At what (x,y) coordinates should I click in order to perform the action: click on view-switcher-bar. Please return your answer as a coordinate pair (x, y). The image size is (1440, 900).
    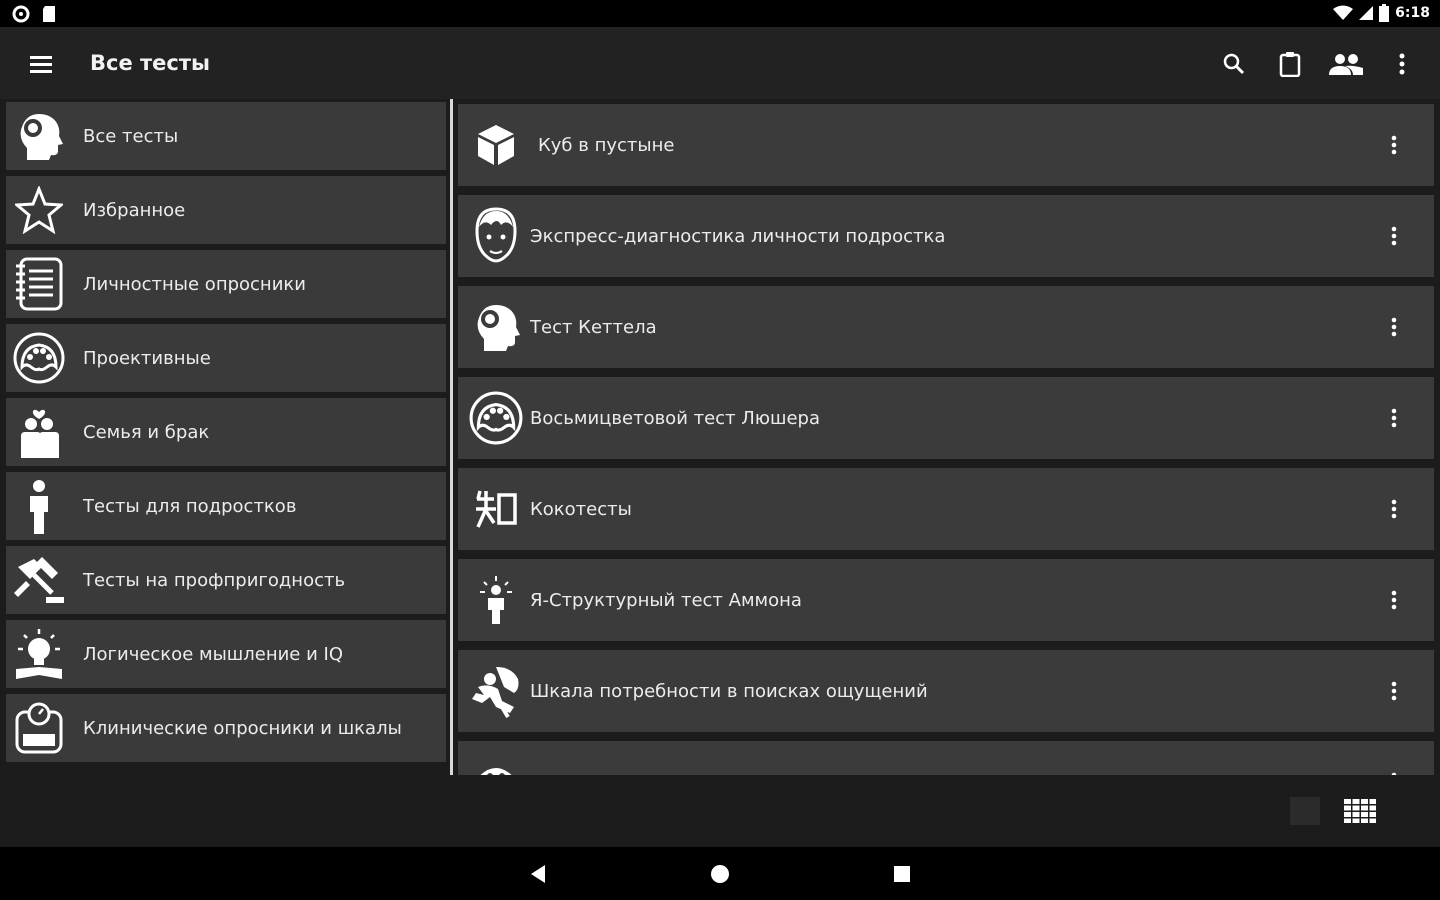
    Looking at the image, I should click on (720, 811).